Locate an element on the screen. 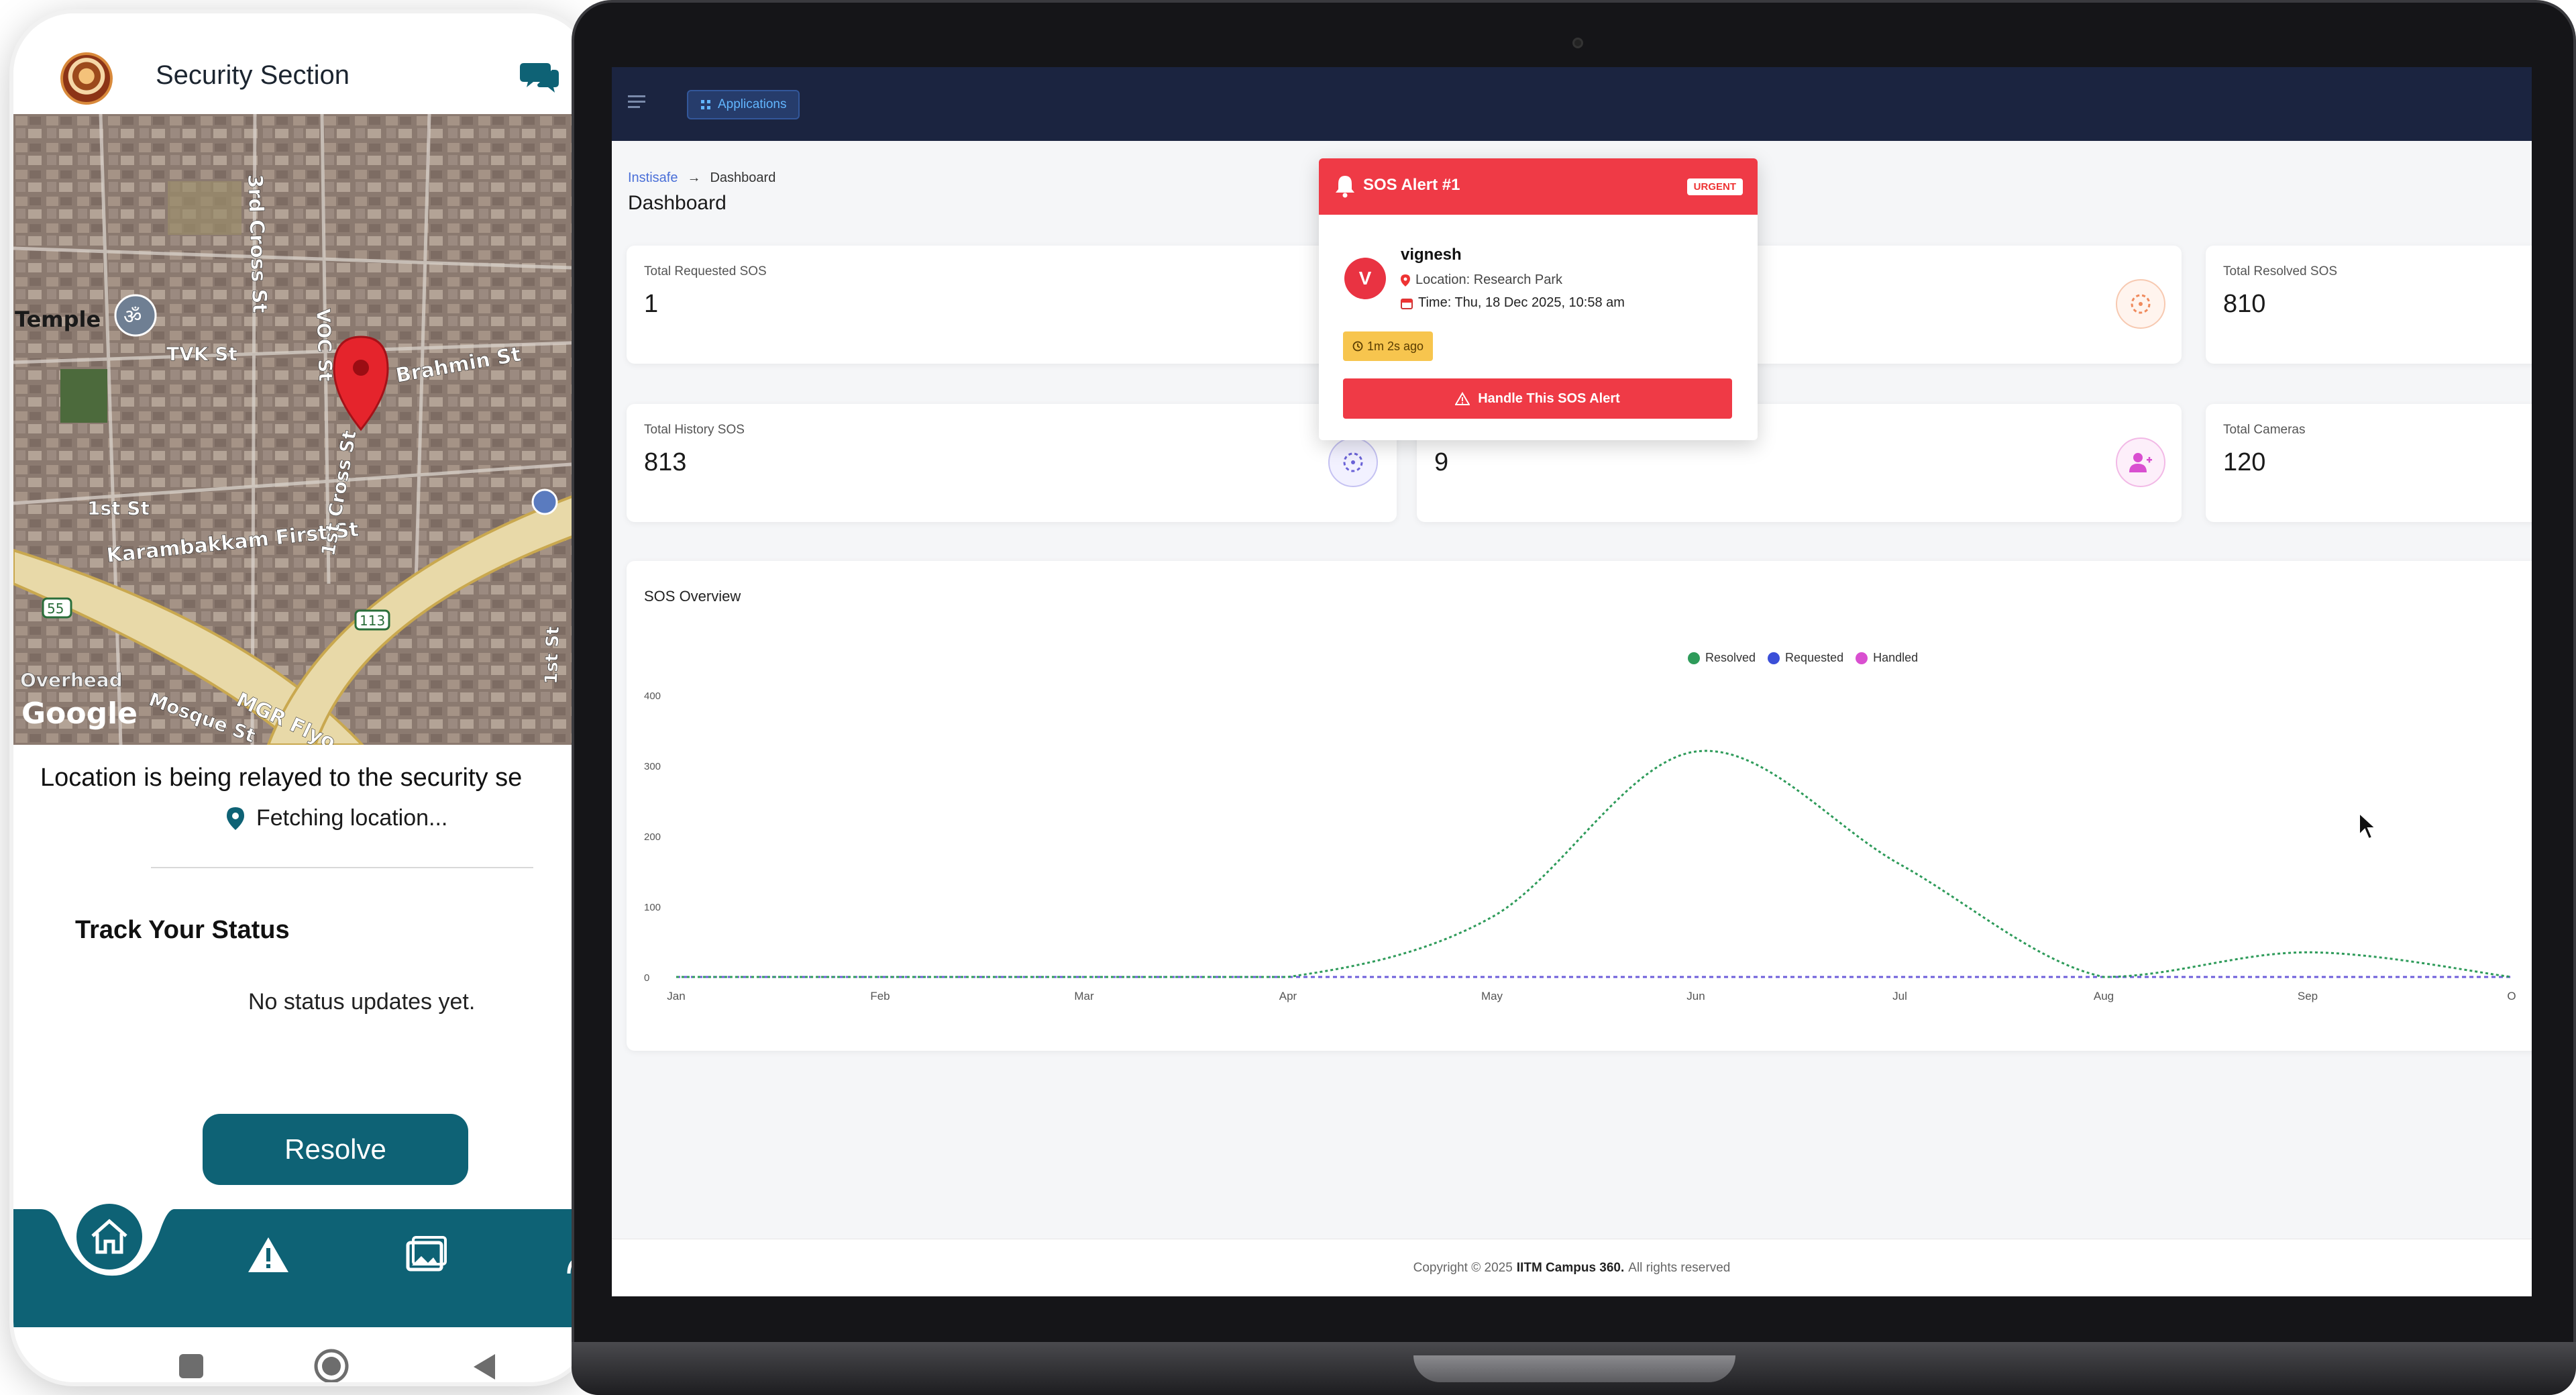 The image size is (2576, 1395). svg-text: ॐ is located at coordinates (132, 317).